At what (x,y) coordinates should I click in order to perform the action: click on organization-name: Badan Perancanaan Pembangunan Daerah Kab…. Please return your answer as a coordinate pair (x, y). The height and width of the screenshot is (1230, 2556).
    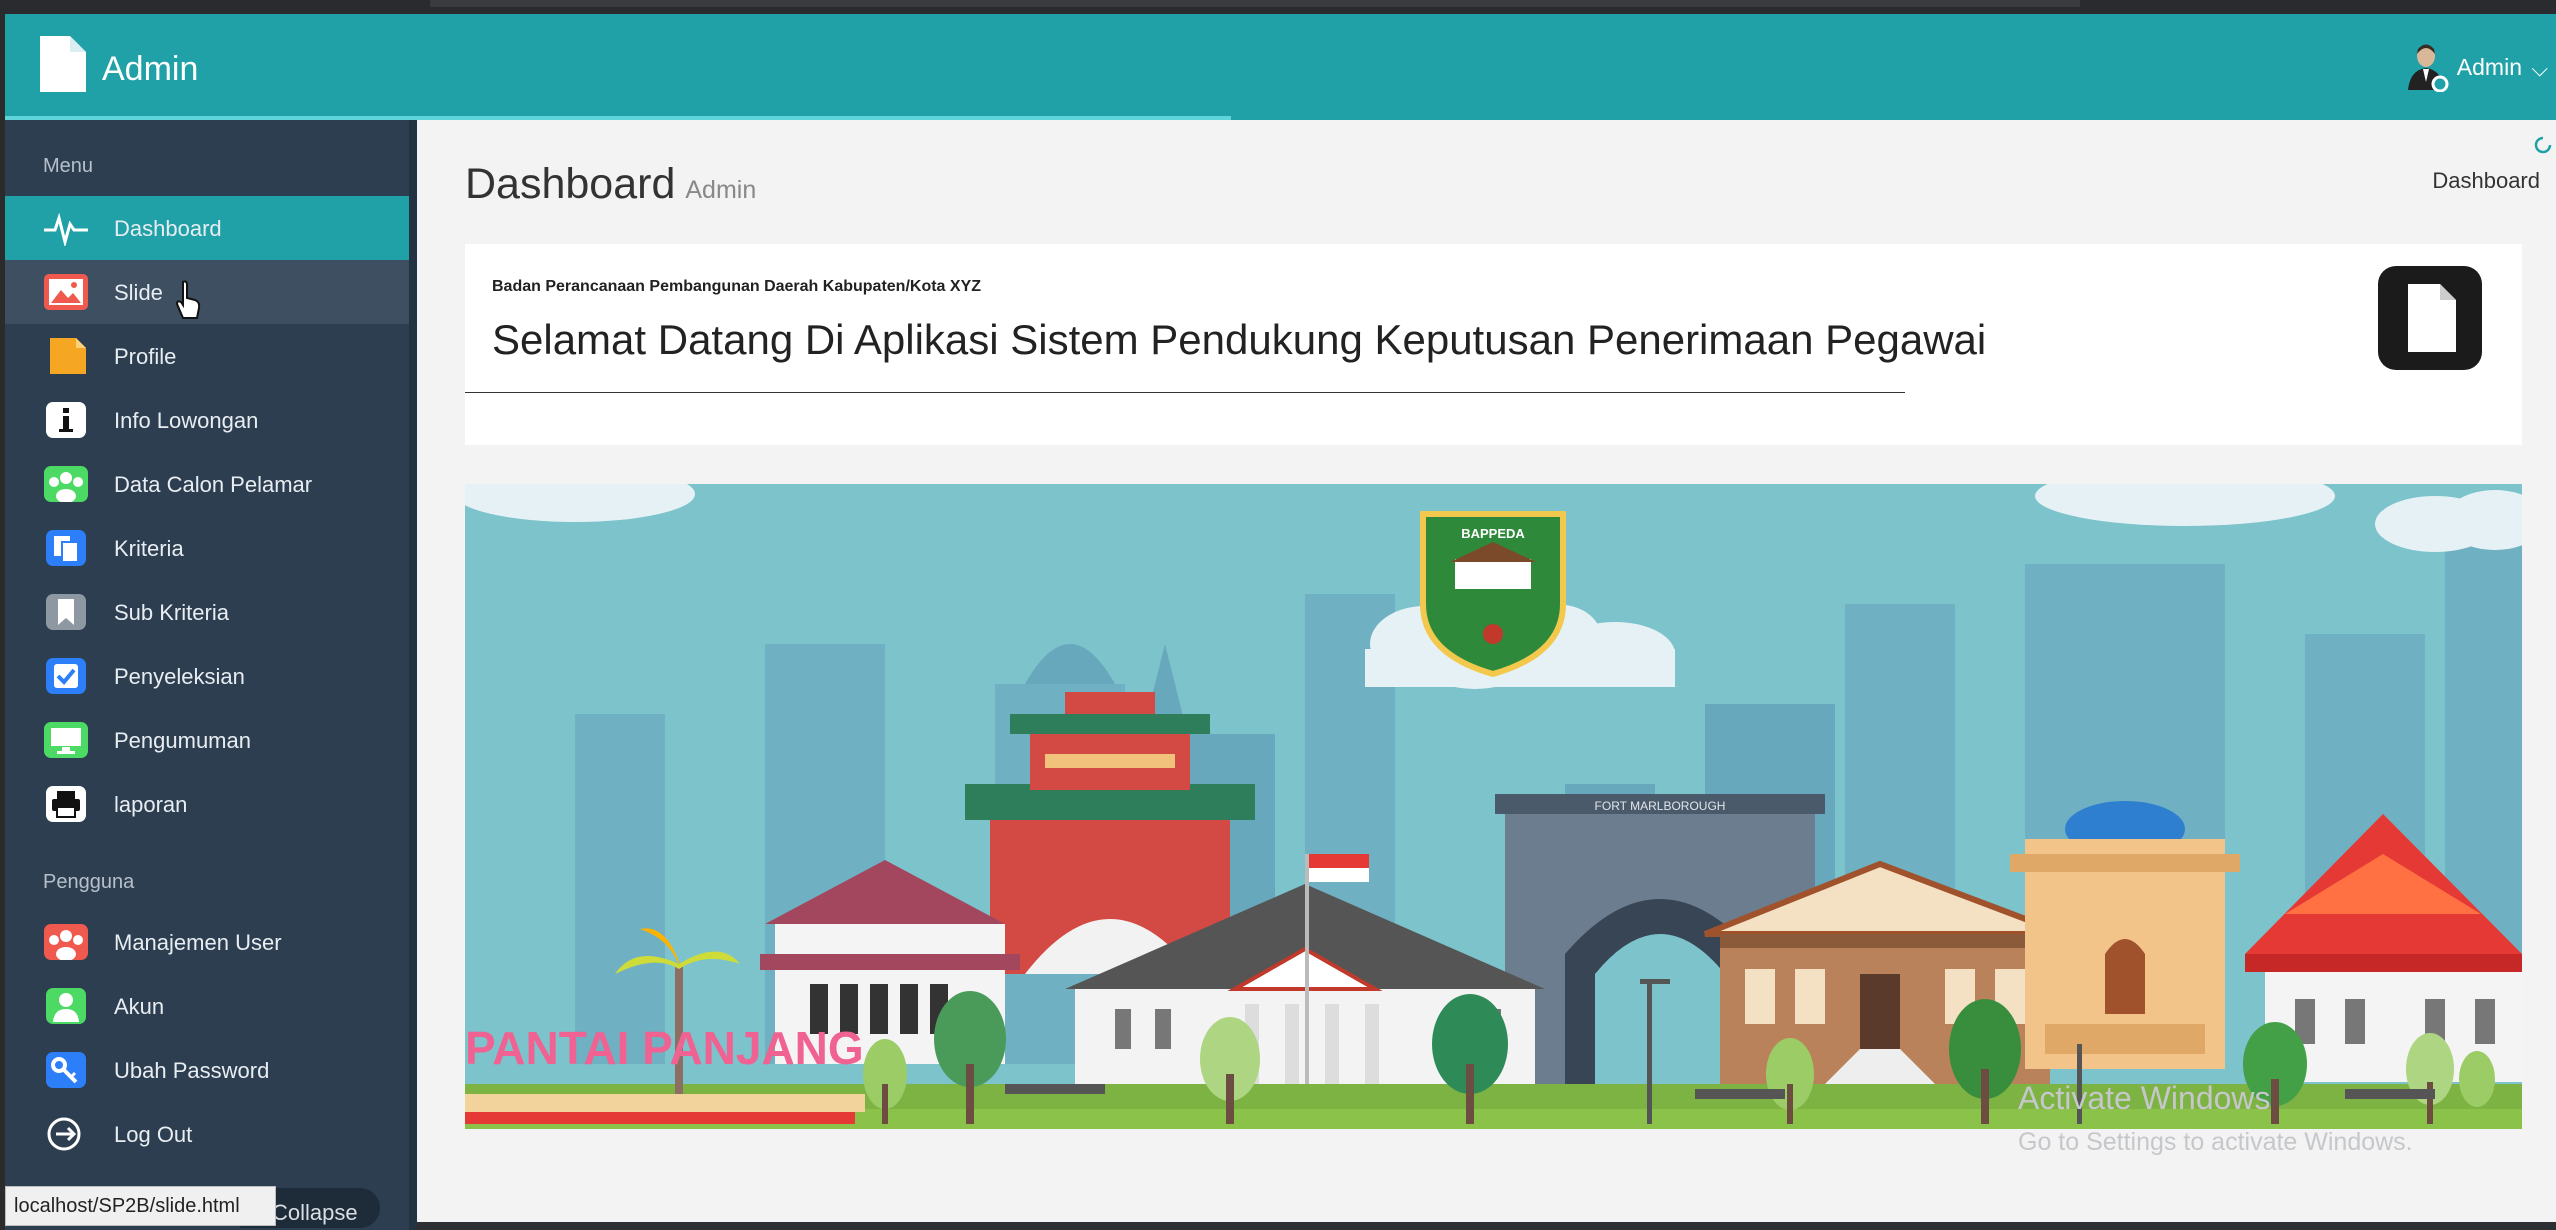
    Looking at the image, I should click on (737, 286).